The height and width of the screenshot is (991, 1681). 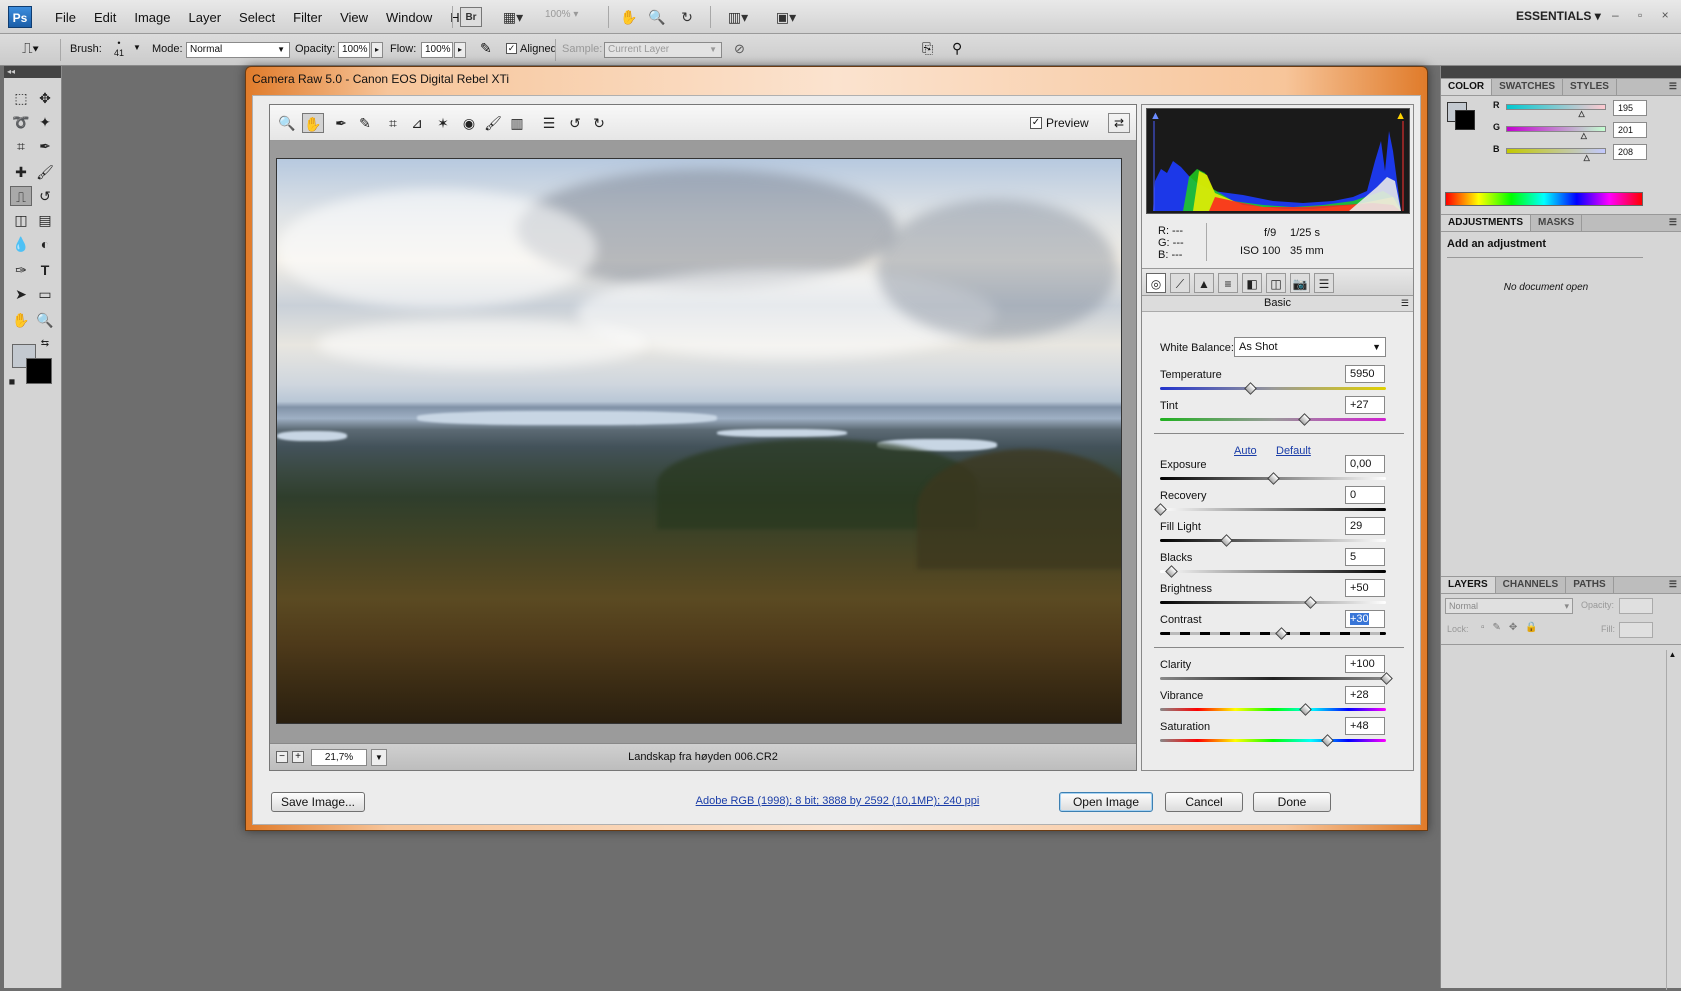 What do you see at coordinates (1310, 347) in the screenshot?
I see `white-balance-select: As Shot ▼` at bounding box center [1310, 347].